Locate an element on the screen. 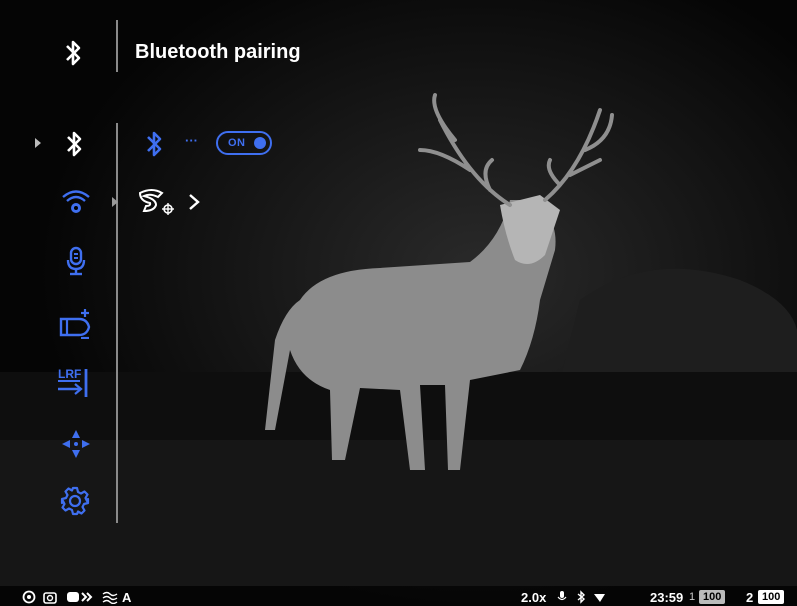 The height and width of the screenshot is (606, 797). waves-icon is located at coordinates (110, 597).